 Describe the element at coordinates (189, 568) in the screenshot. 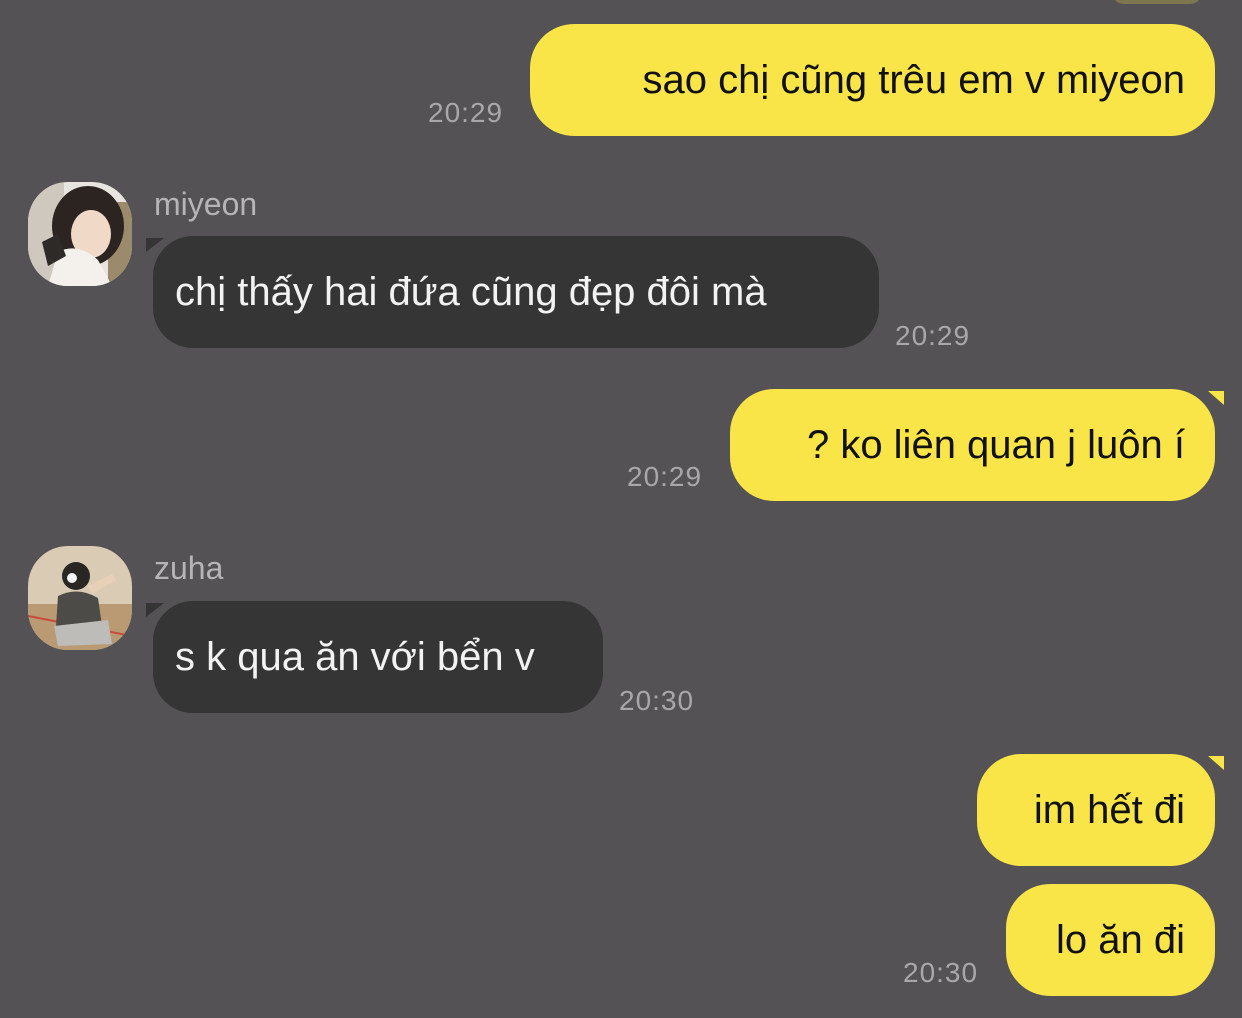

I see `sender-name: zuha` at that location.